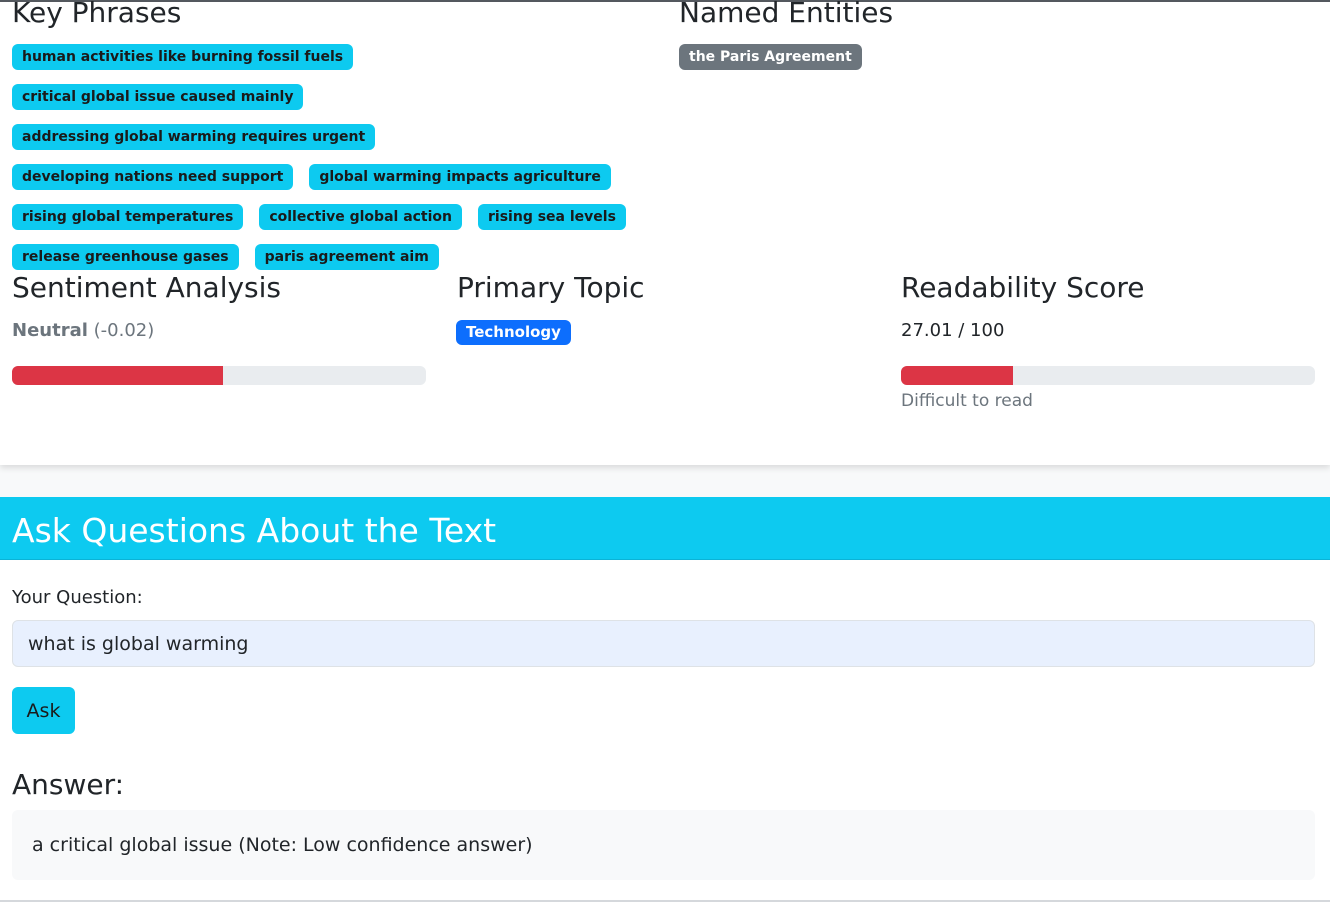 This screenshot has height=902, width=1330. What do you see at coordinates (124, 330) in the screenshot?
I see `sentiment-score: (-0.02)` at bounding box center [124, 330].